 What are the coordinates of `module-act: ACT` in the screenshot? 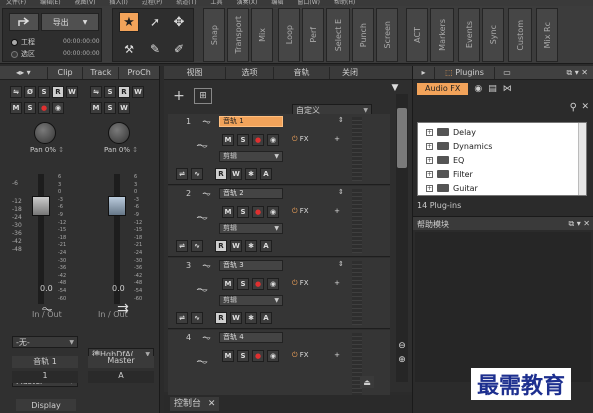 It's located at (417, 35).